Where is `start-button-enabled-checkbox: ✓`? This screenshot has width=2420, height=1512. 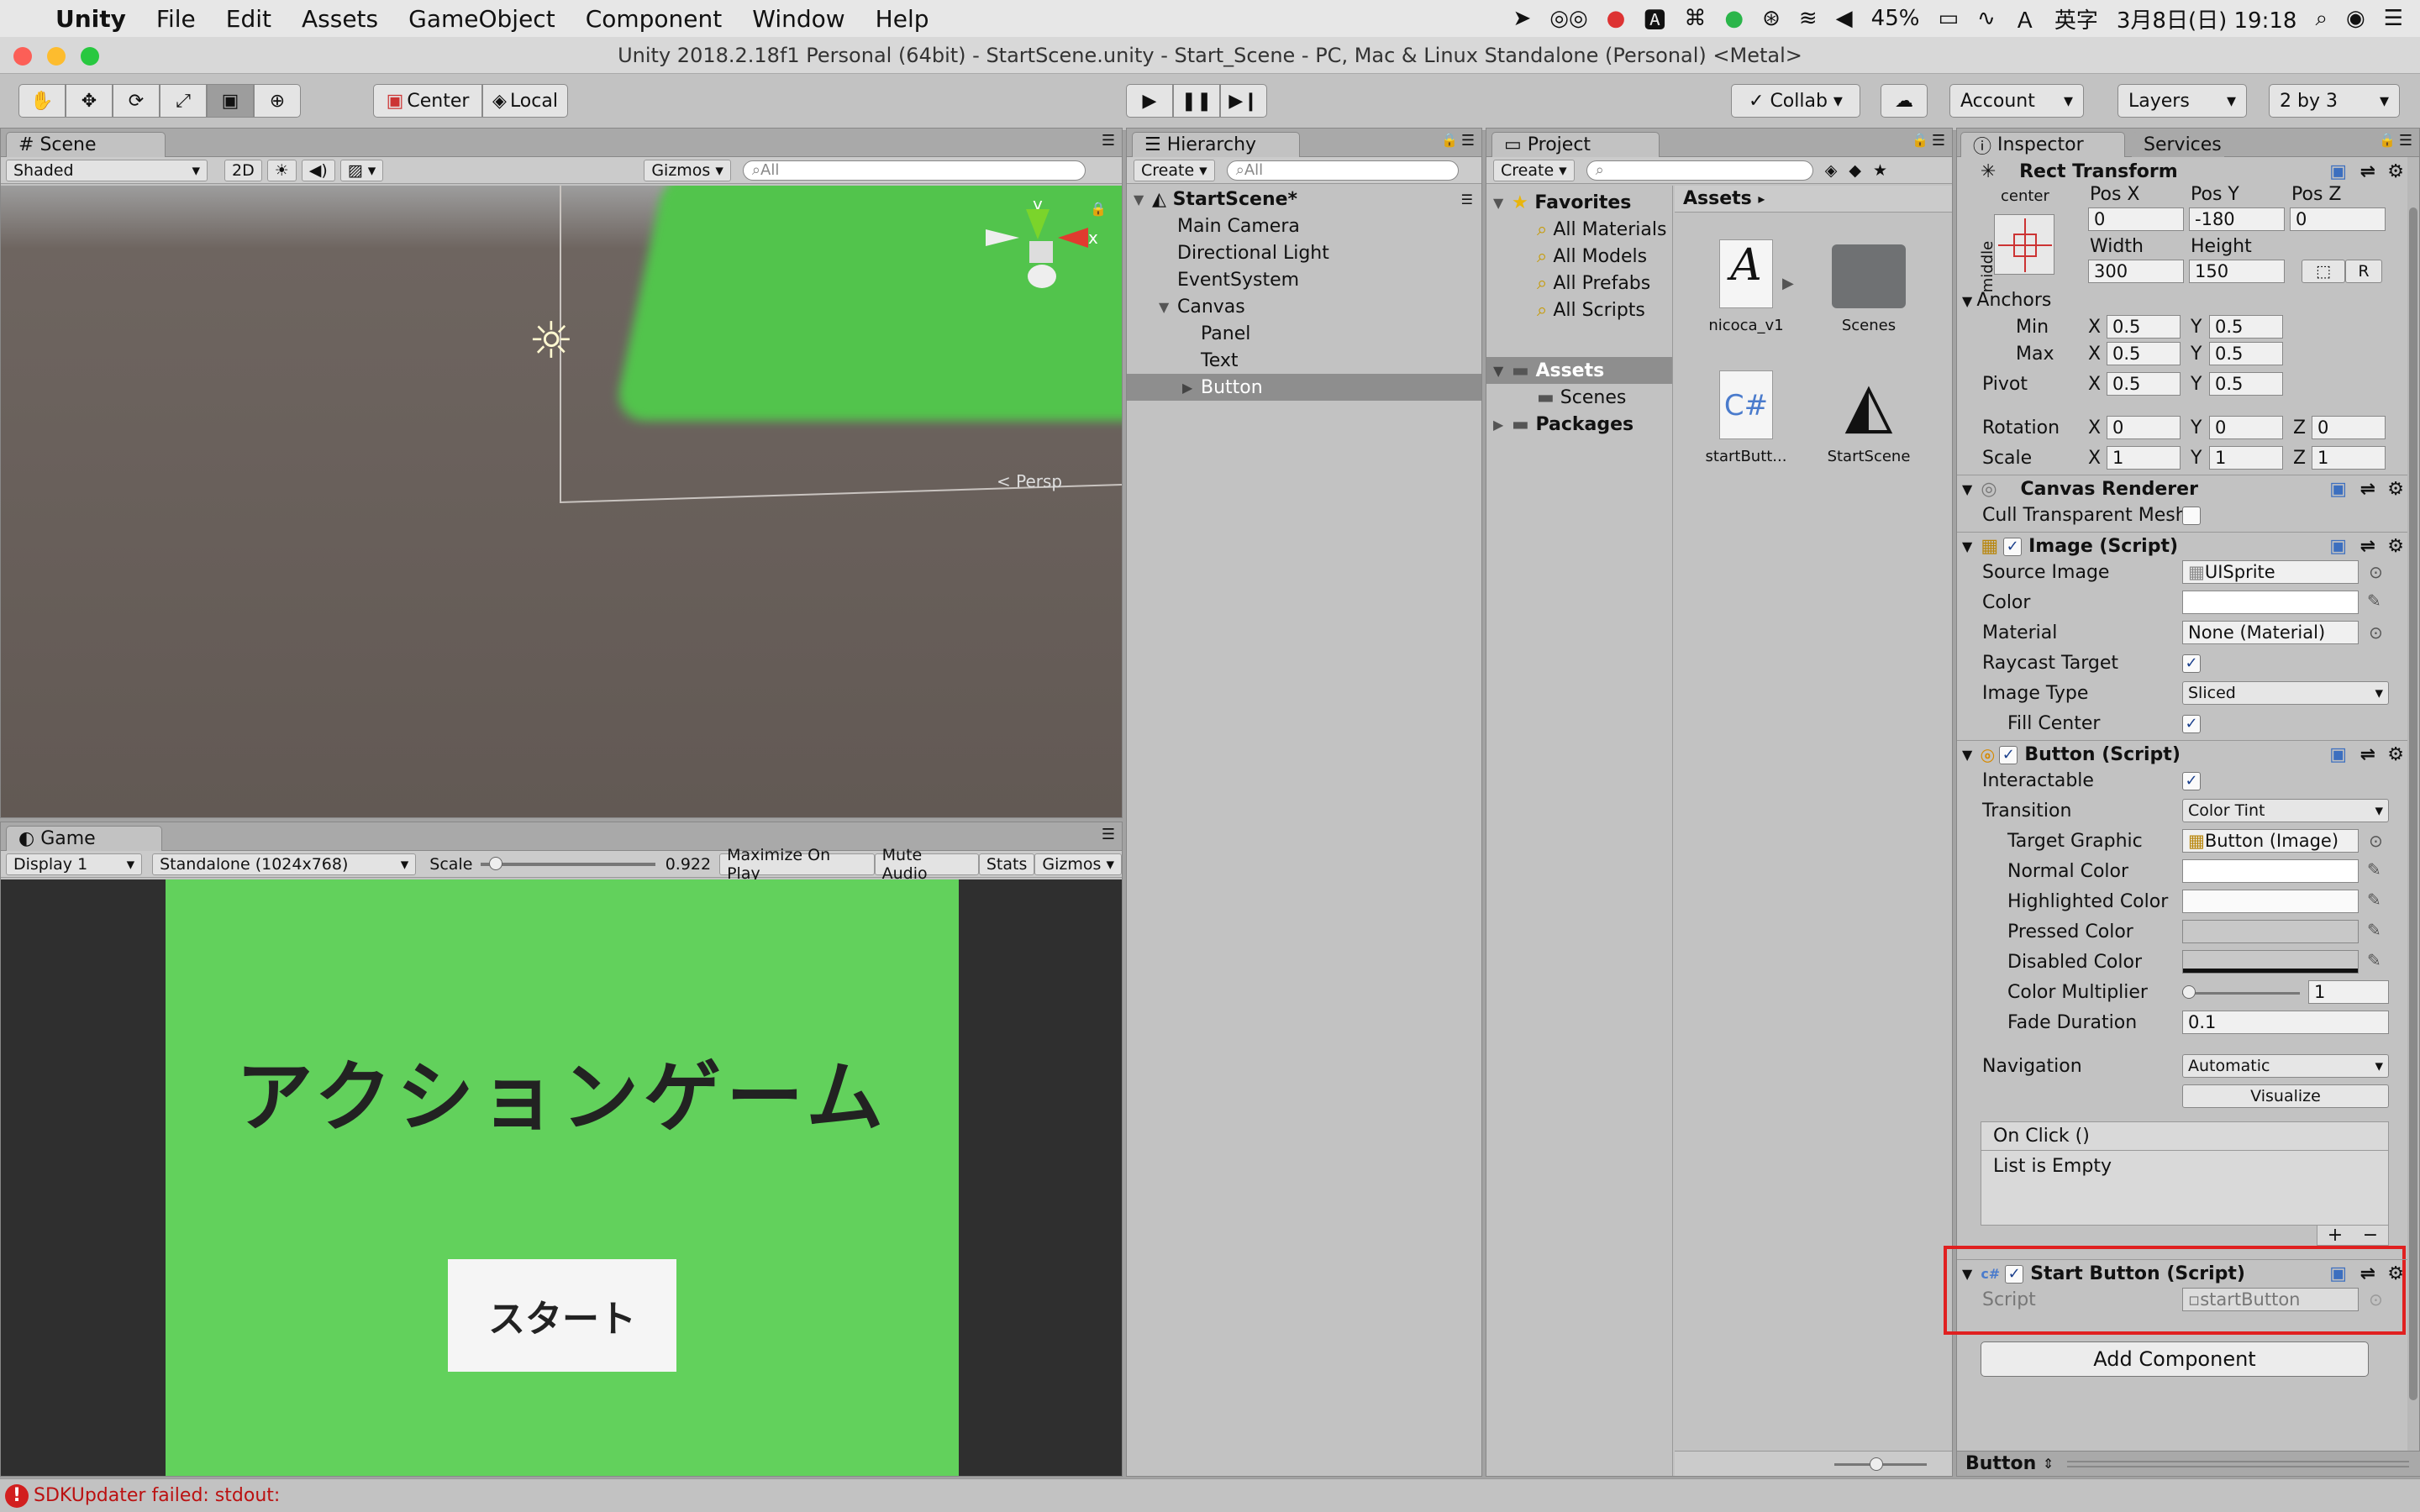
start-button-enabled-checkbox: ✓ is located at coordinates (2014, 1274).